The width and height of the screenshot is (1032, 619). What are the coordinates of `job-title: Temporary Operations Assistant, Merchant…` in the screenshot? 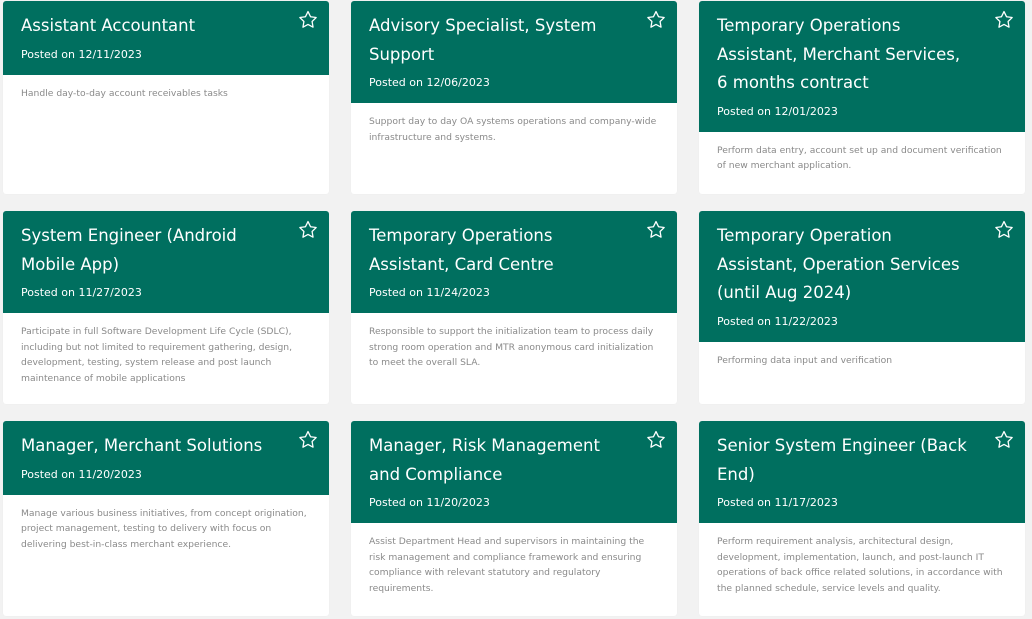 It's located at (846, 55).